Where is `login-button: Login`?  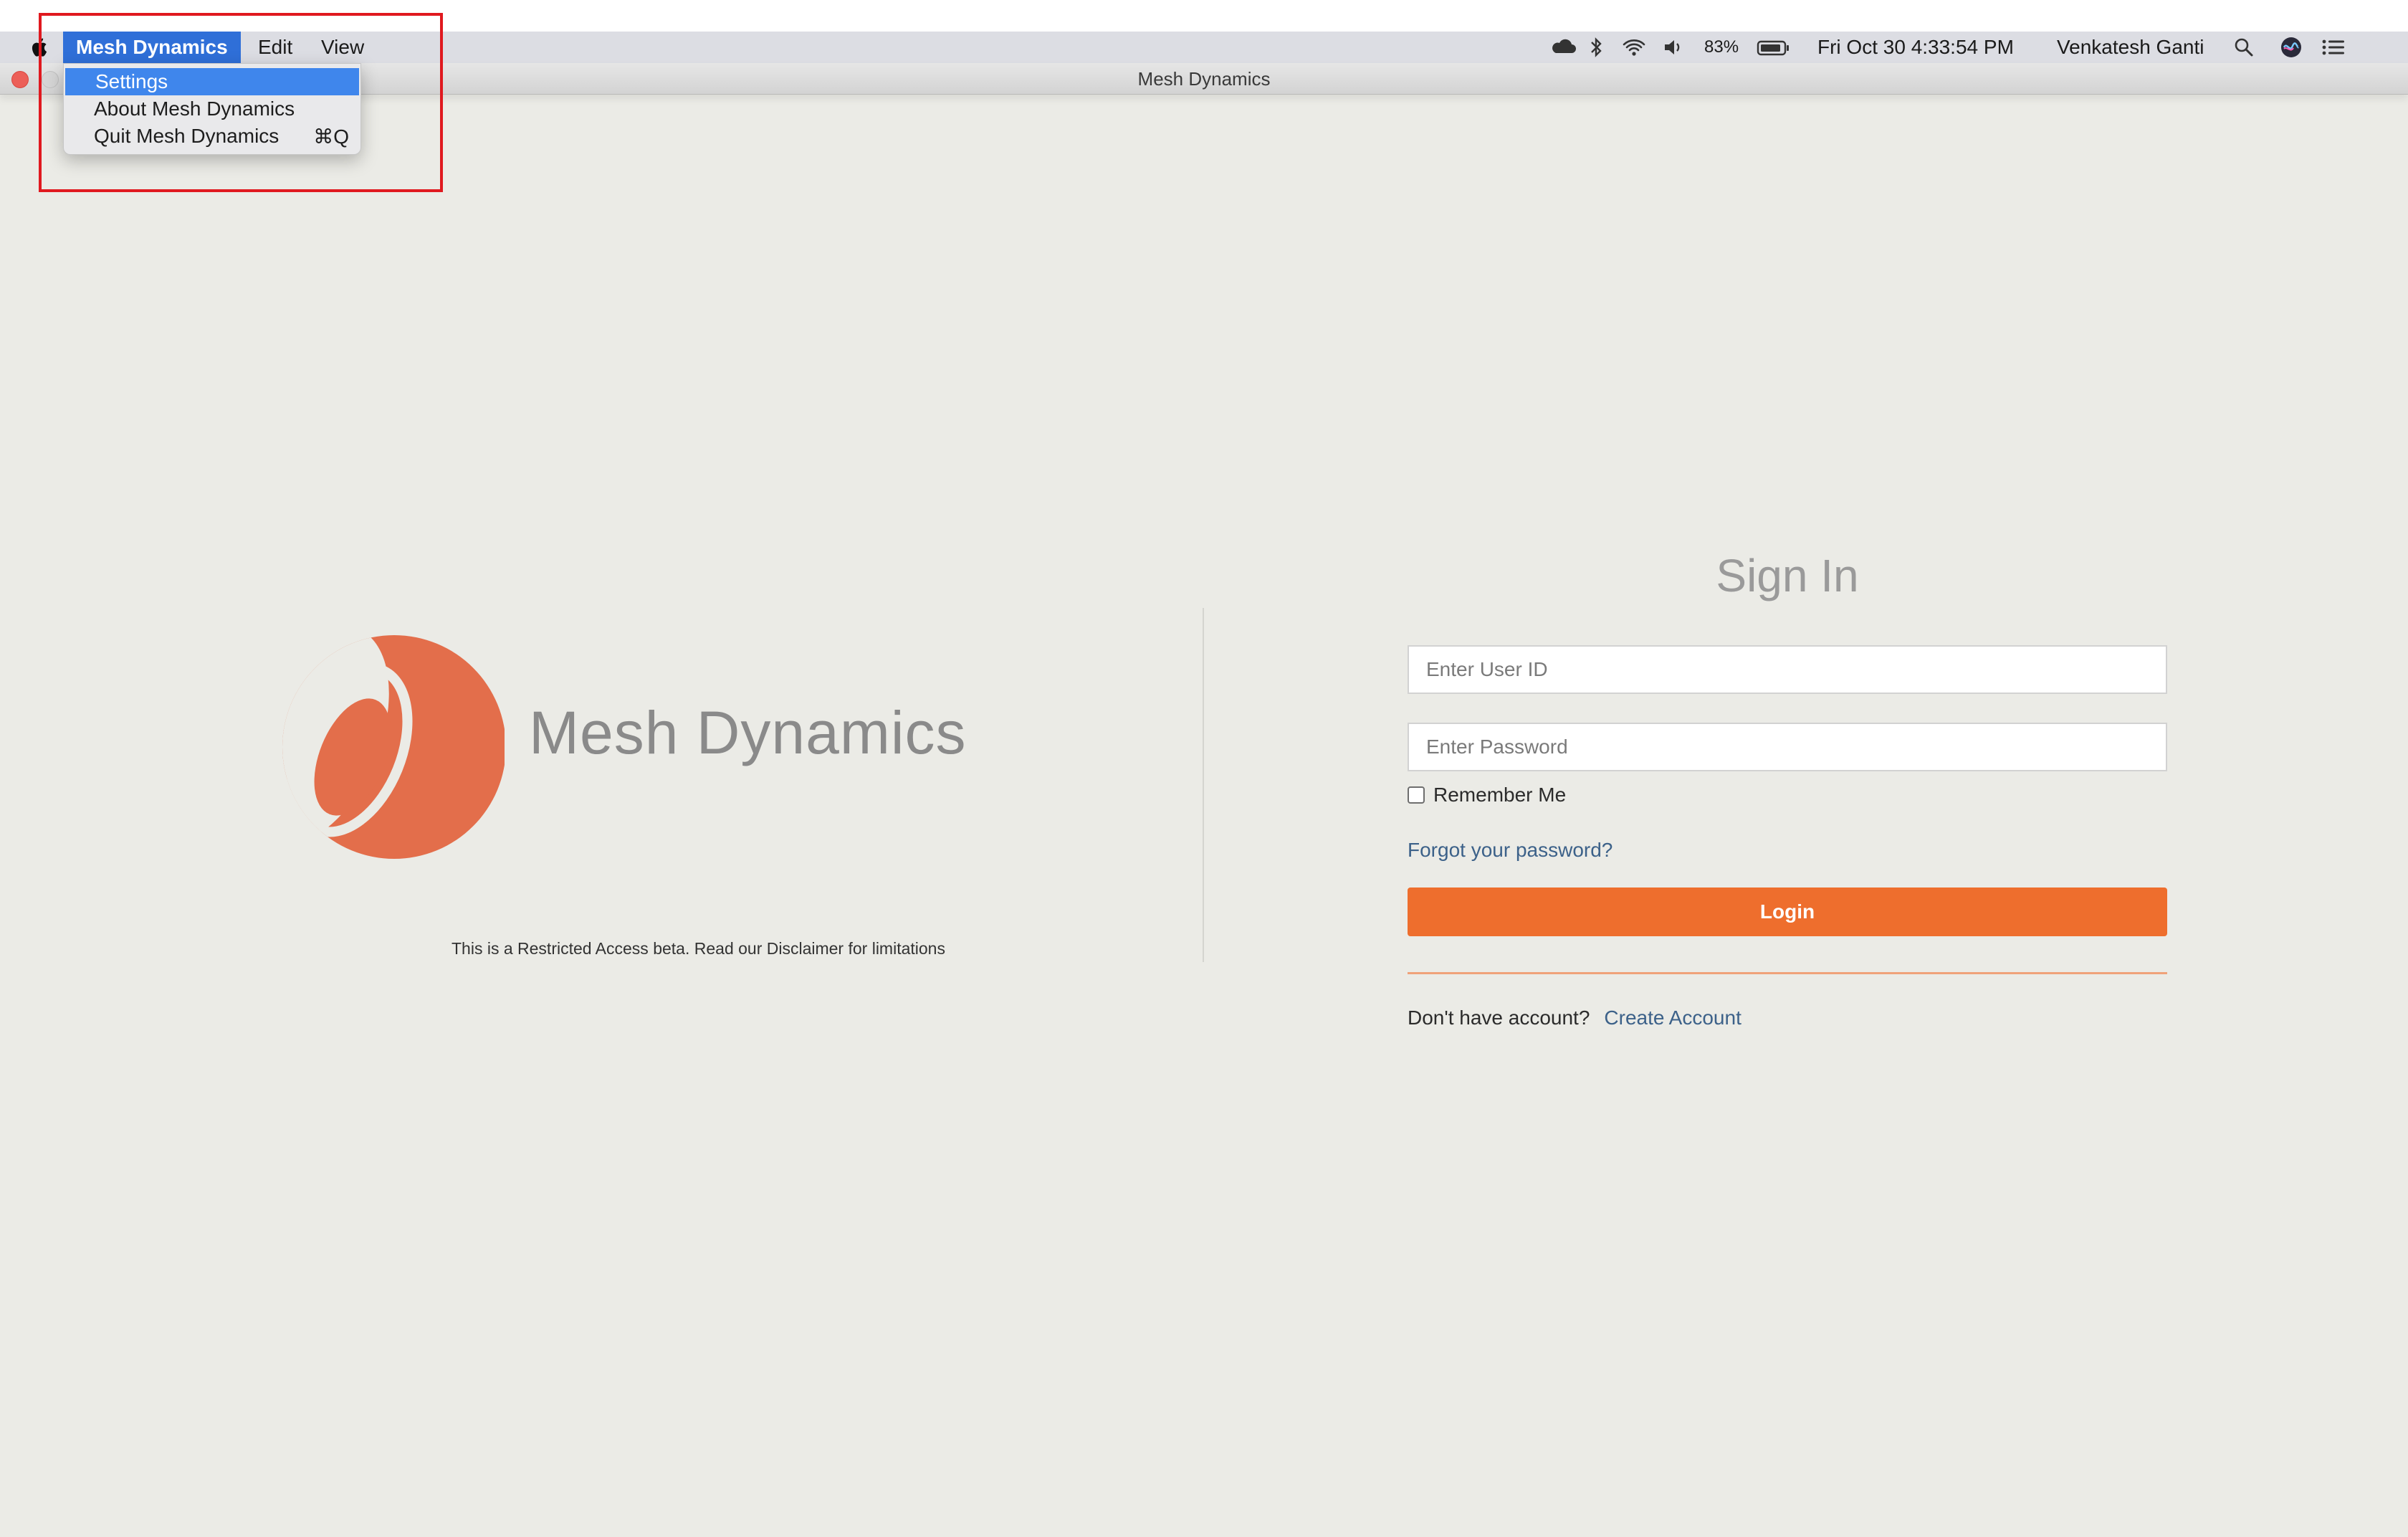 login-button: Login is located at coordinates (1787, 912).